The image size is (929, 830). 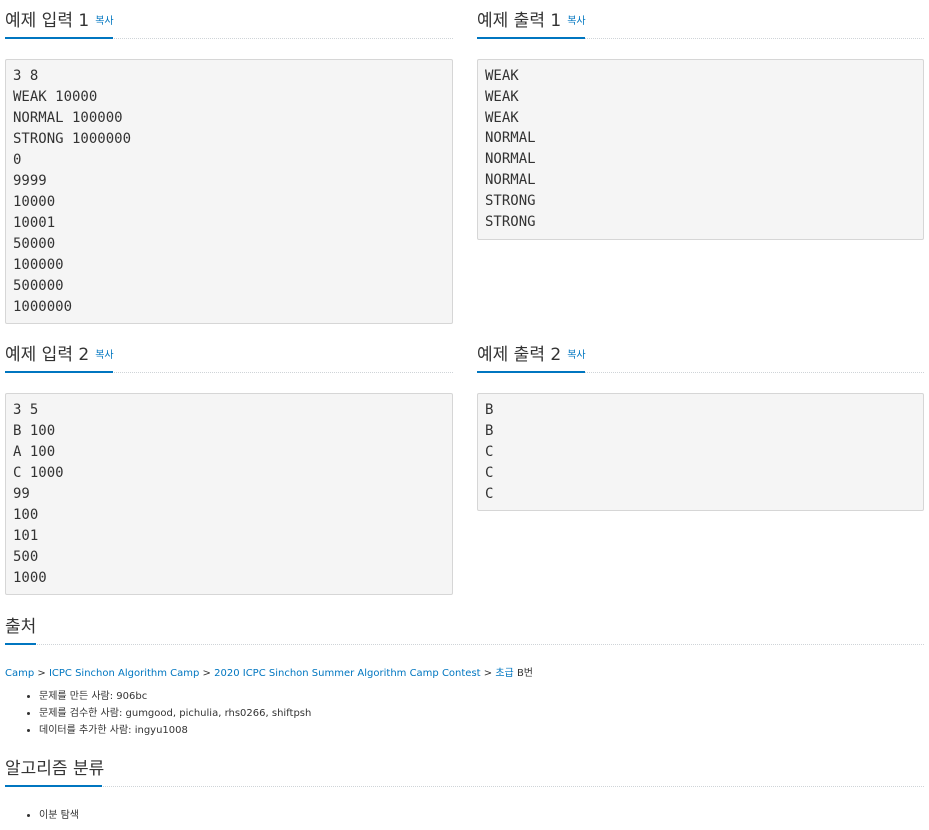 What do you see at coordinates (47, 21) in the screenshot?
I see `sample-input-1-title: 예제 입력 1` at bounding box center [47, 21].